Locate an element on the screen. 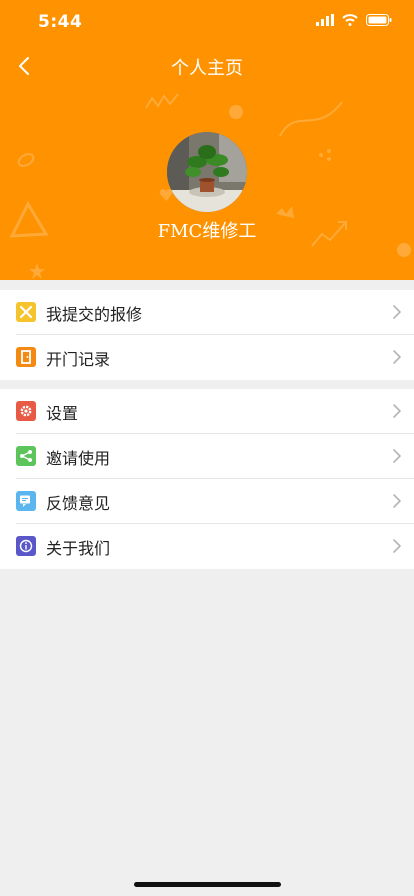  gear-icon is located at coordinates (26, 411).